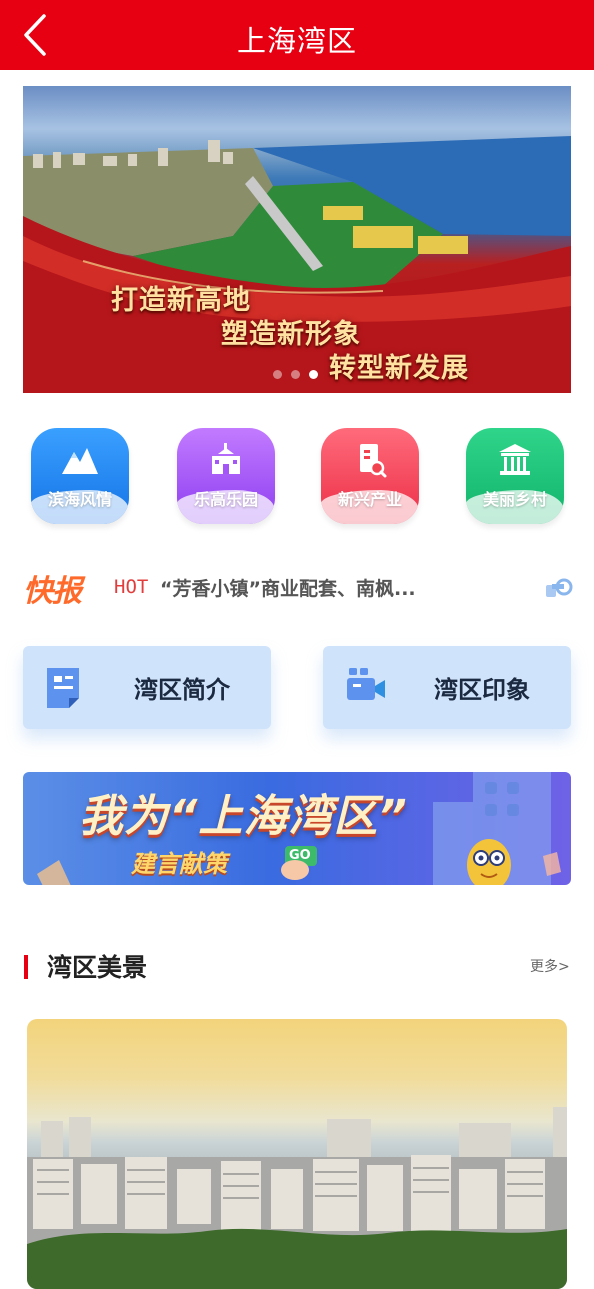  What do you see at coordinates (79, 499) in the screenshot?
I see `category-label: 滨海风情` at bounding box center [79, 499].